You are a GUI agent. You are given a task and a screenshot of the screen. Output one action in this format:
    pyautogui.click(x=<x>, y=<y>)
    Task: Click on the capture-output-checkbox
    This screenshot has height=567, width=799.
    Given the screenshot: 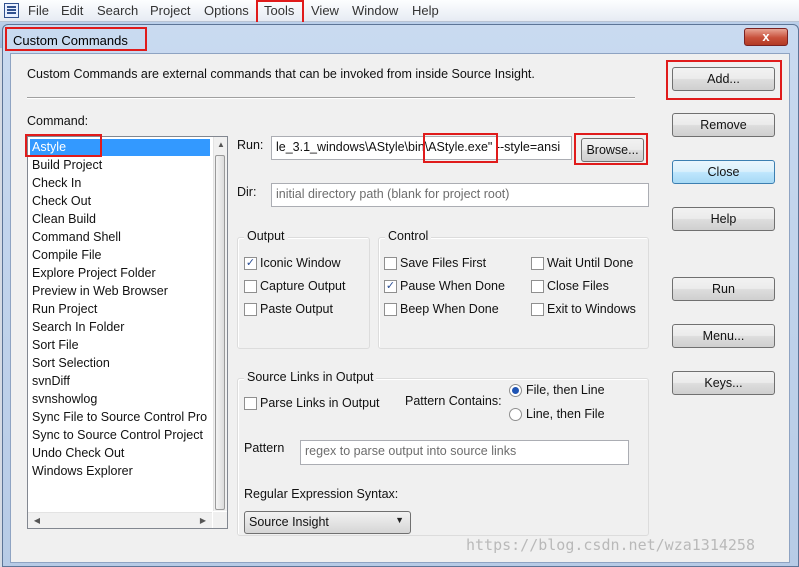 What is the action you would take?
    pyautogui.click(x=250, y=286)
    